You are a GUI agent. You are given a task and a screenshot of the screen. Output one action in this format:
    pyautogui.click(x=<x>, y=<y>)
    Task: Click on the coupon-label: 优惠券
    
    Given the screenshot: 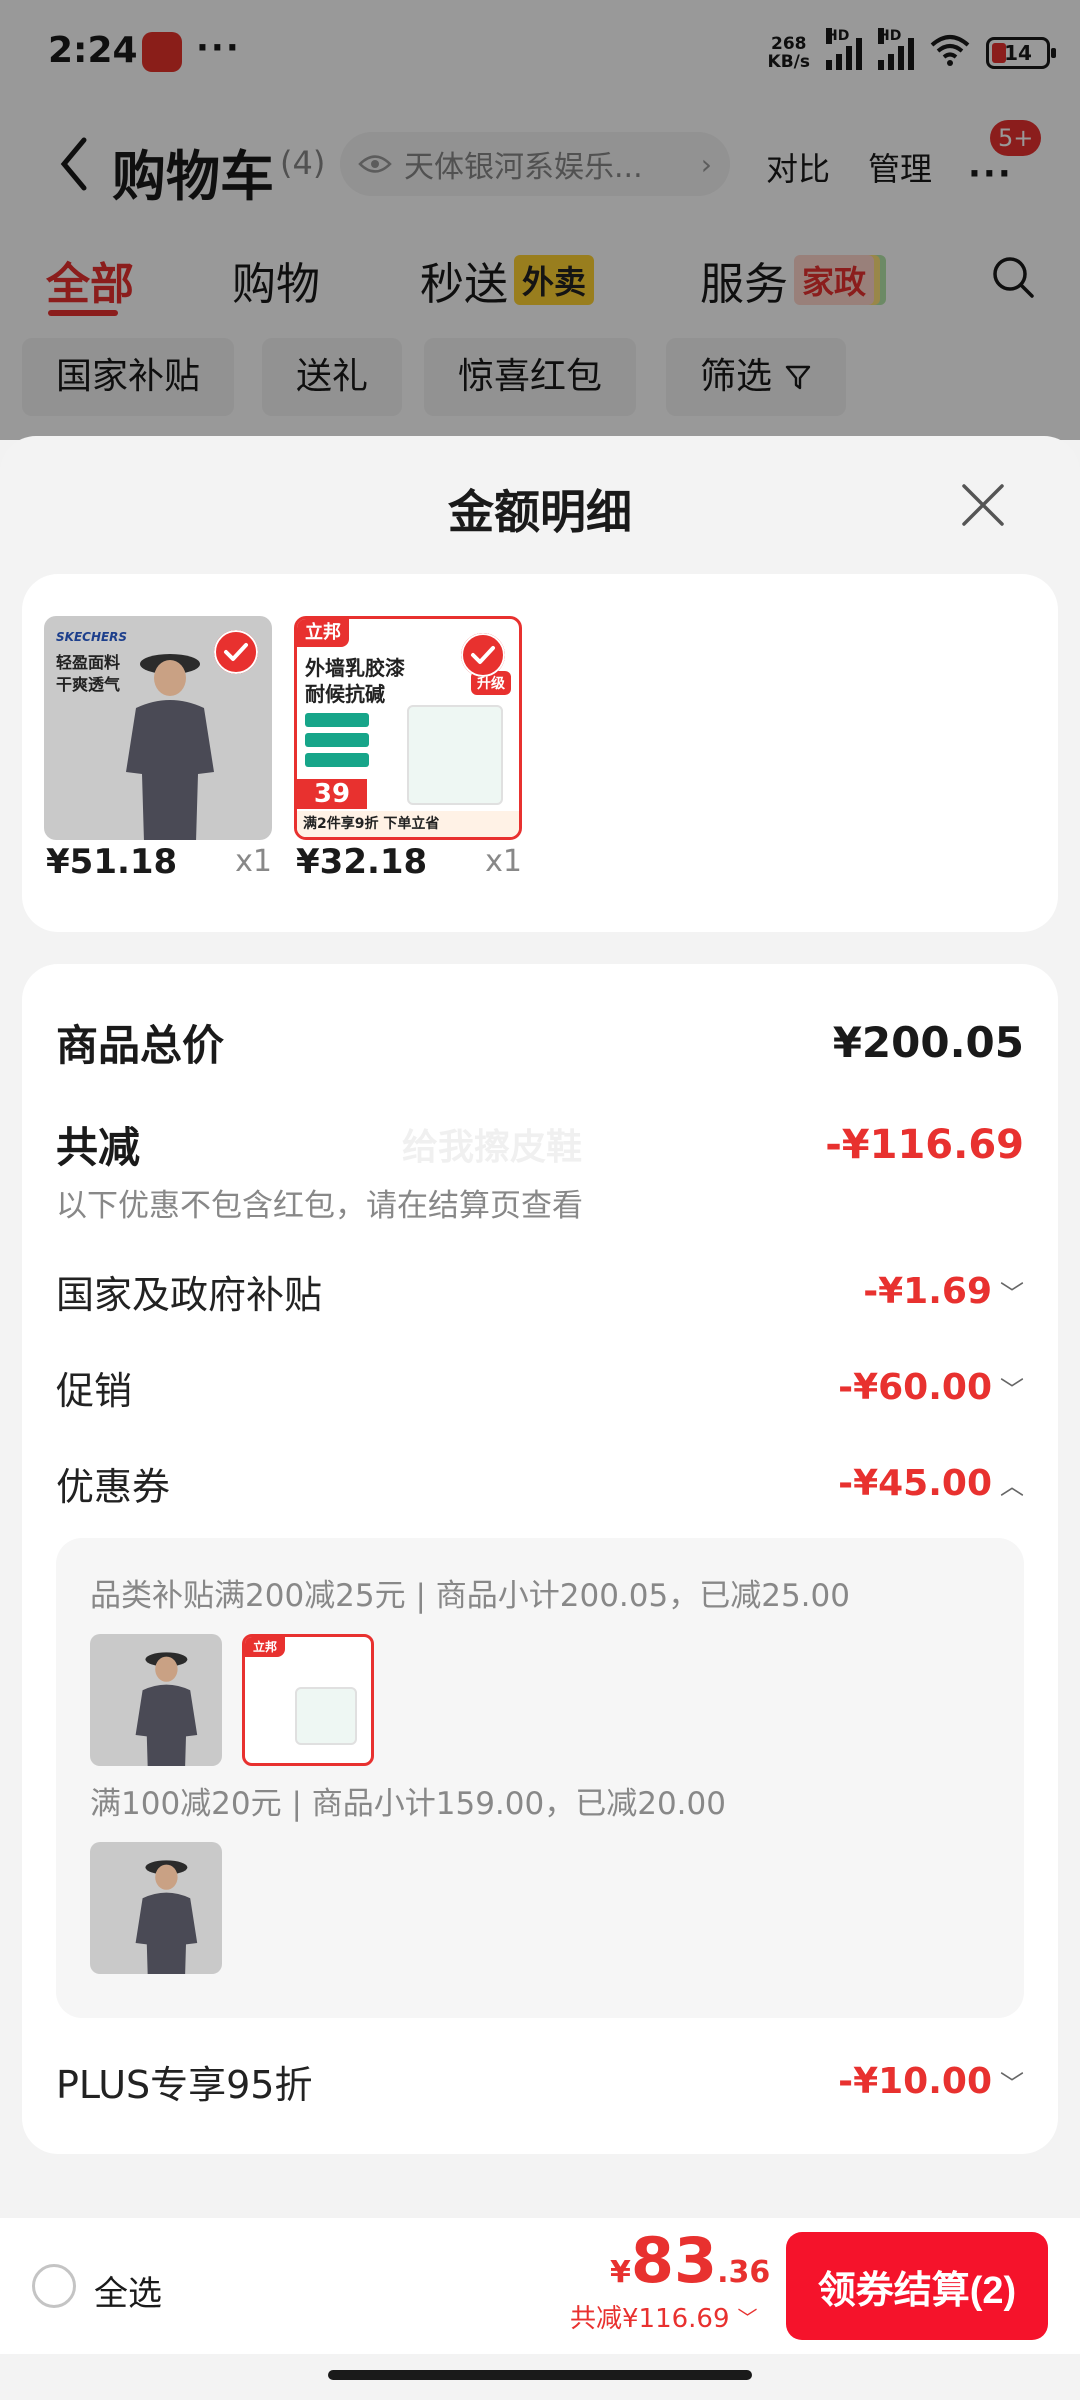 What is the action you would take?
    pyautogui.click(x=113, y=1487)
    